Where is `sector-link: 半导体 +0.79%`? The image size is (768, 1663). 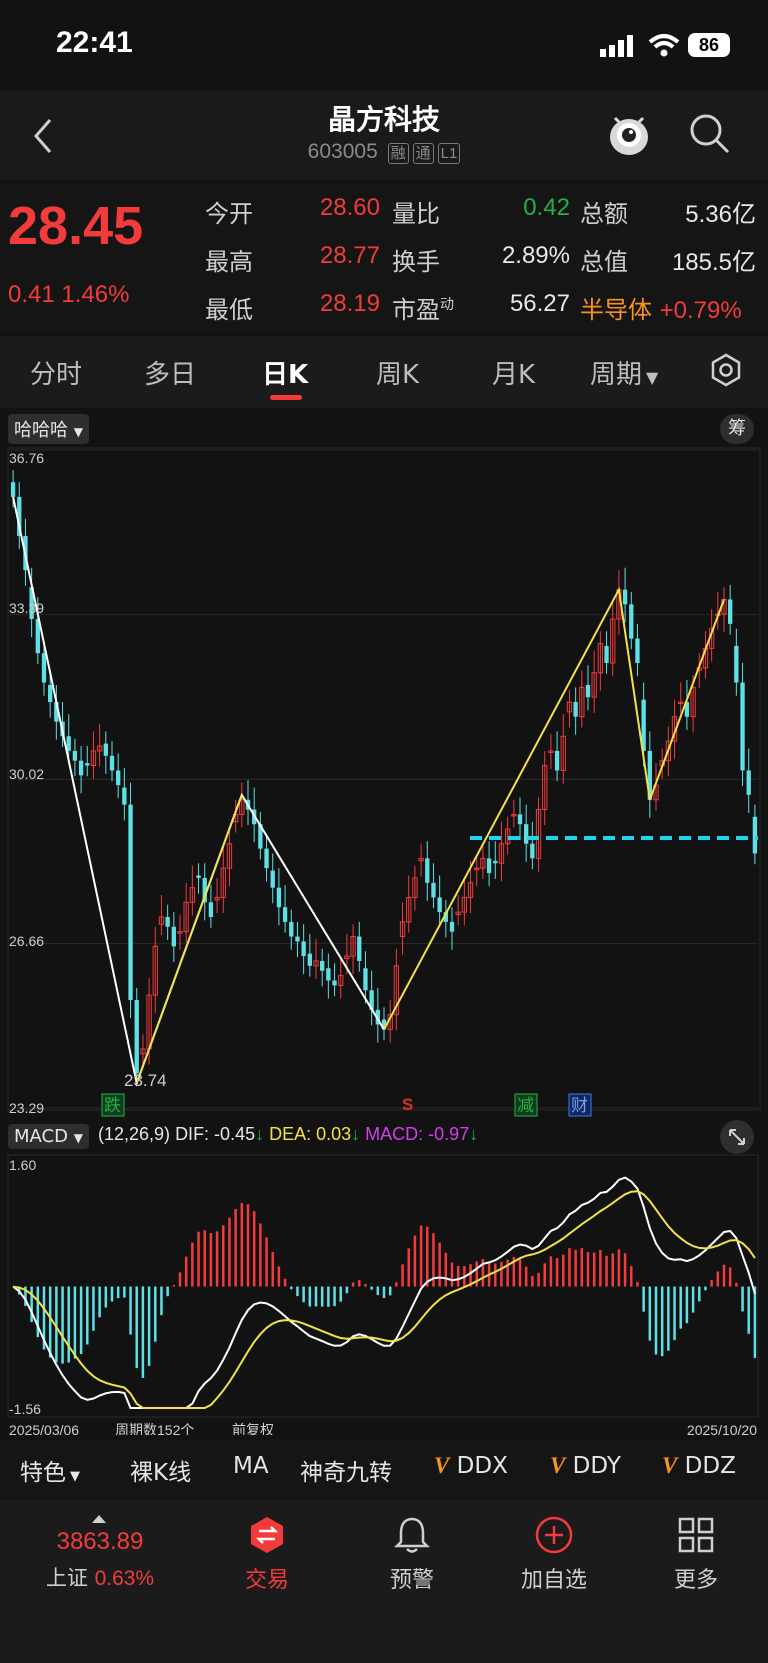 sector-link: 半导体 +0.79% is located at coordinates (661, 307).